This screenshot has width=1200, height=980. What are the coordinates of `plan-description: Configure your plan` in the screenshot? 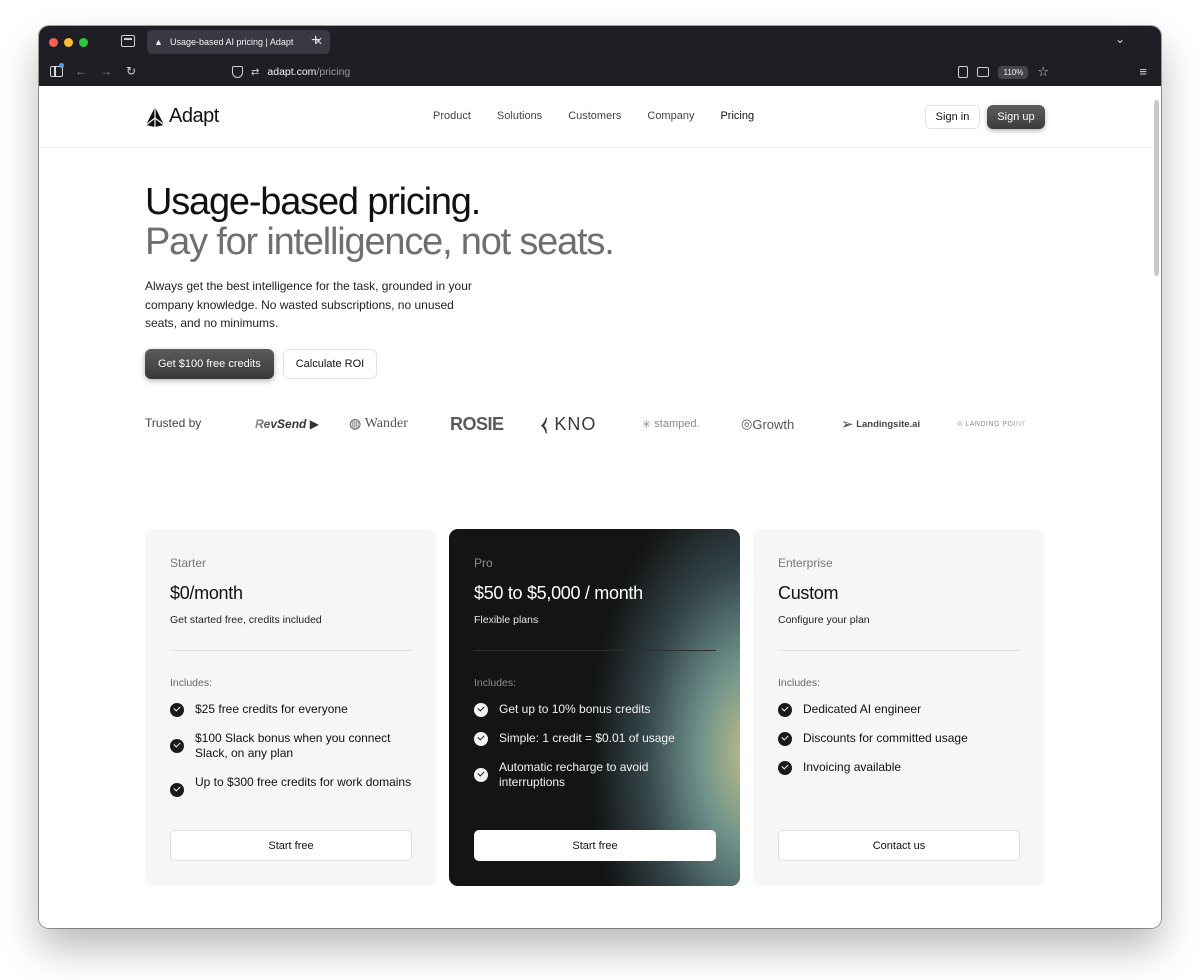 It's located at (824, 620).